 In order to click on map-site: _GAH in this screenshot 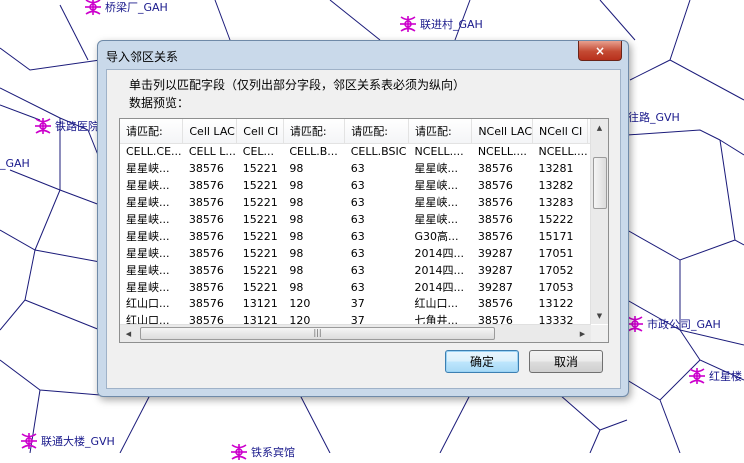, I will do `click(15, 163)`.